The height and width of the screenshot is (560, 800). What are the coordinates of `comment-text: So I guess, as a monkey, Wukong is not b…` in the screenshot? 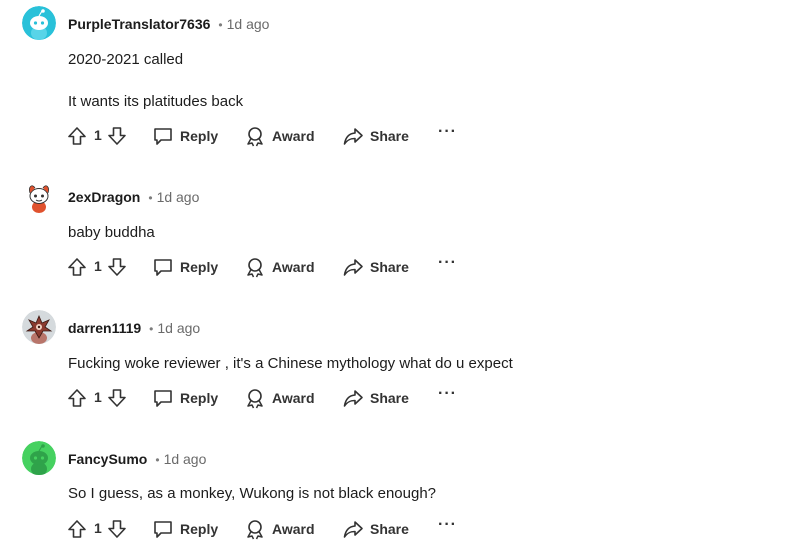 It's located at (252, 493).